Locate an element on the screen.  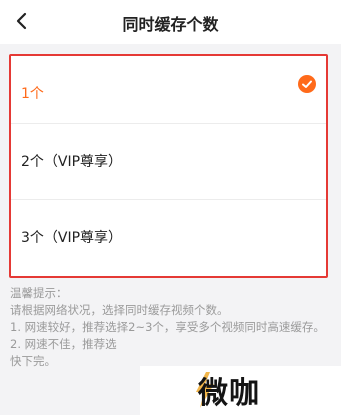
tips-line: 请根据网络状况，选择同时缓存视频个数。 is located at coordinates (119, 310).